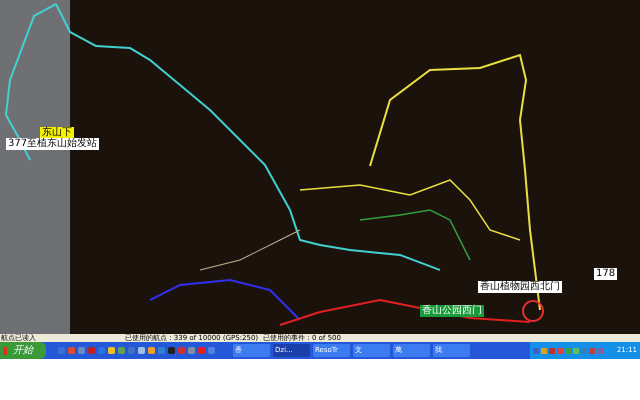 The width and height of the screenshot is (640, 400). I want to click on map-label: 香山公园西门, so click(452, 311).